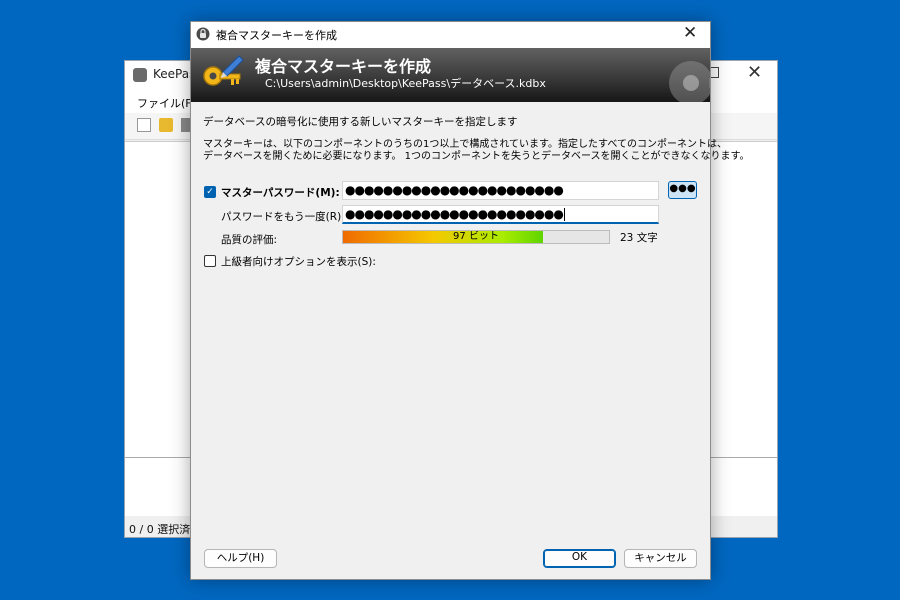 This screenshot has width=900, height=600. I want to click on ok-button: OK, so click(579, 558).